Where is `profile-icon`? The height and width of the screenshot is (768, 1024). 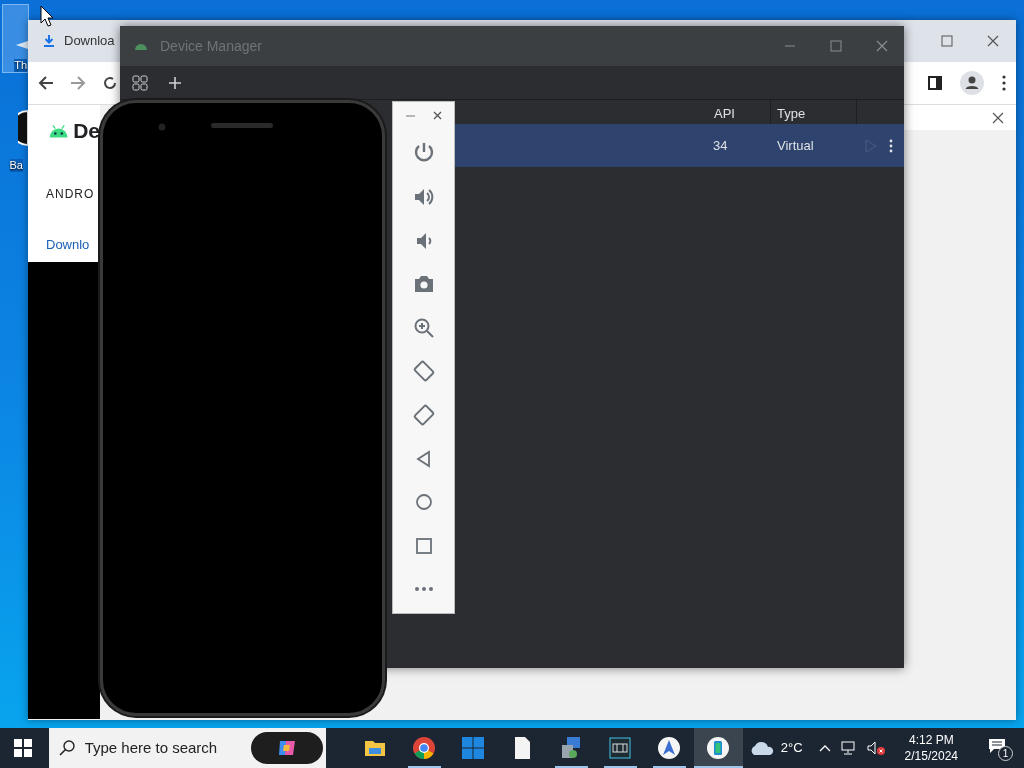
profile-icon is located at coordinates (972, 83).